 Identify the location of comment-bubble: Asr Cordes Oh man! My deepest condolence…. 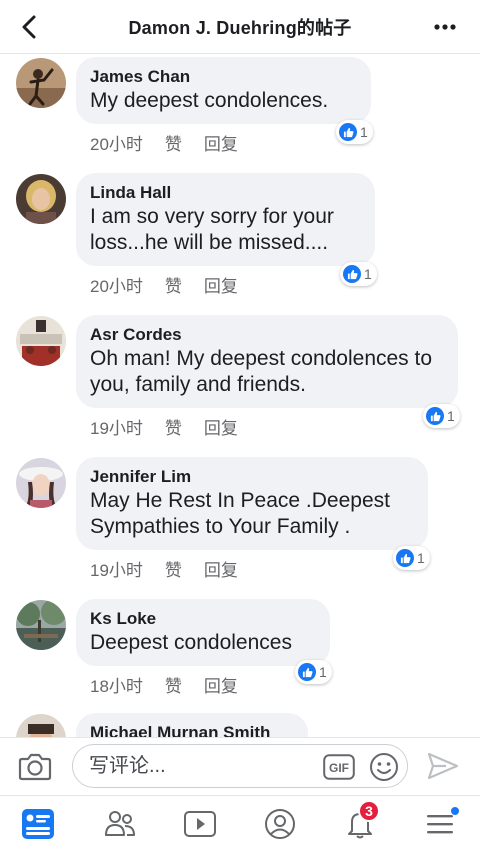
(267, 361).